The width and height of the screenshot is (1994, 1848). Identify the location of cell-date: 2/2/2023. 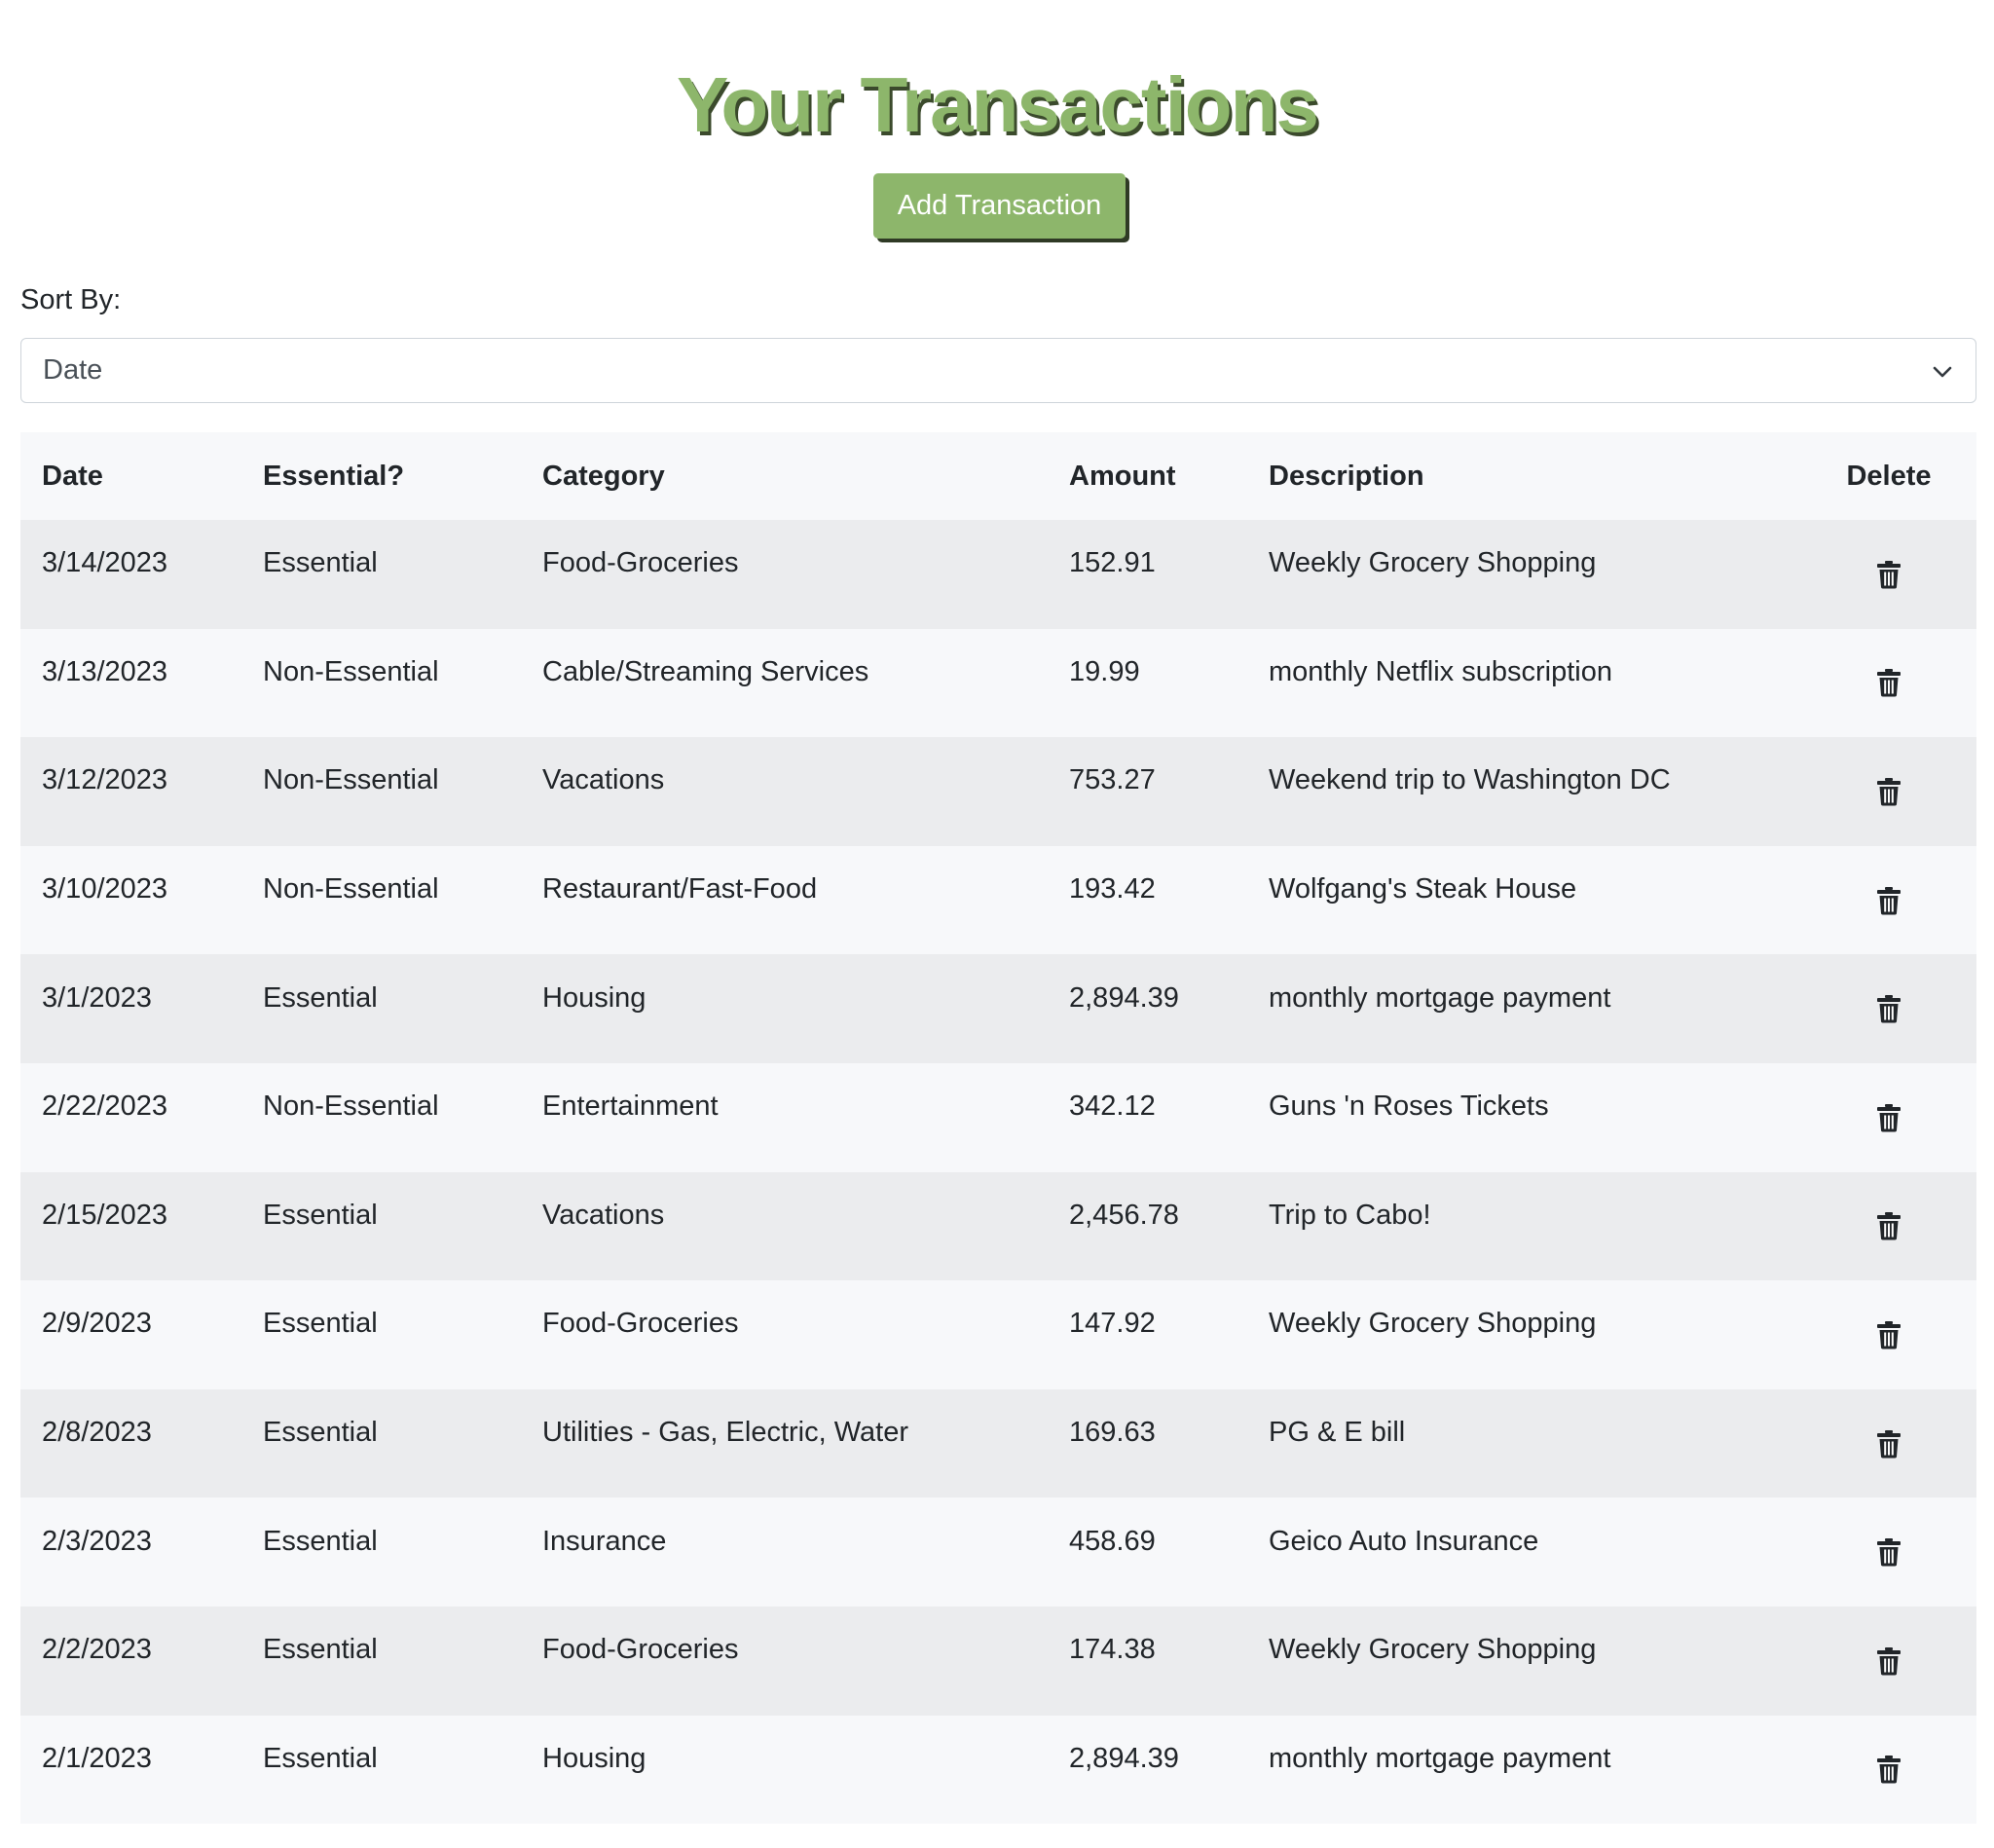
(130, 1661).